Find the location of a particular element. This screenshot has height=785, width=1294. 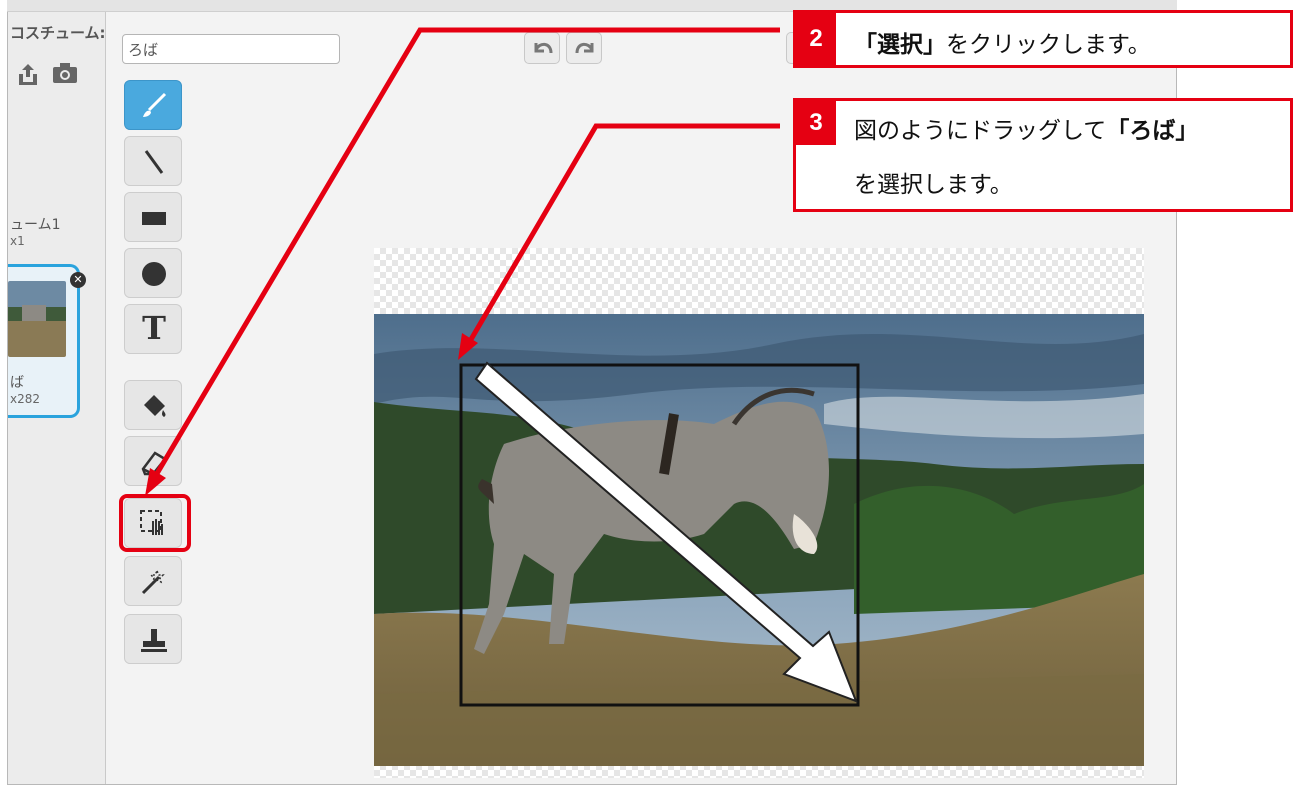

brush-icon is located at coordinates (155, 104).